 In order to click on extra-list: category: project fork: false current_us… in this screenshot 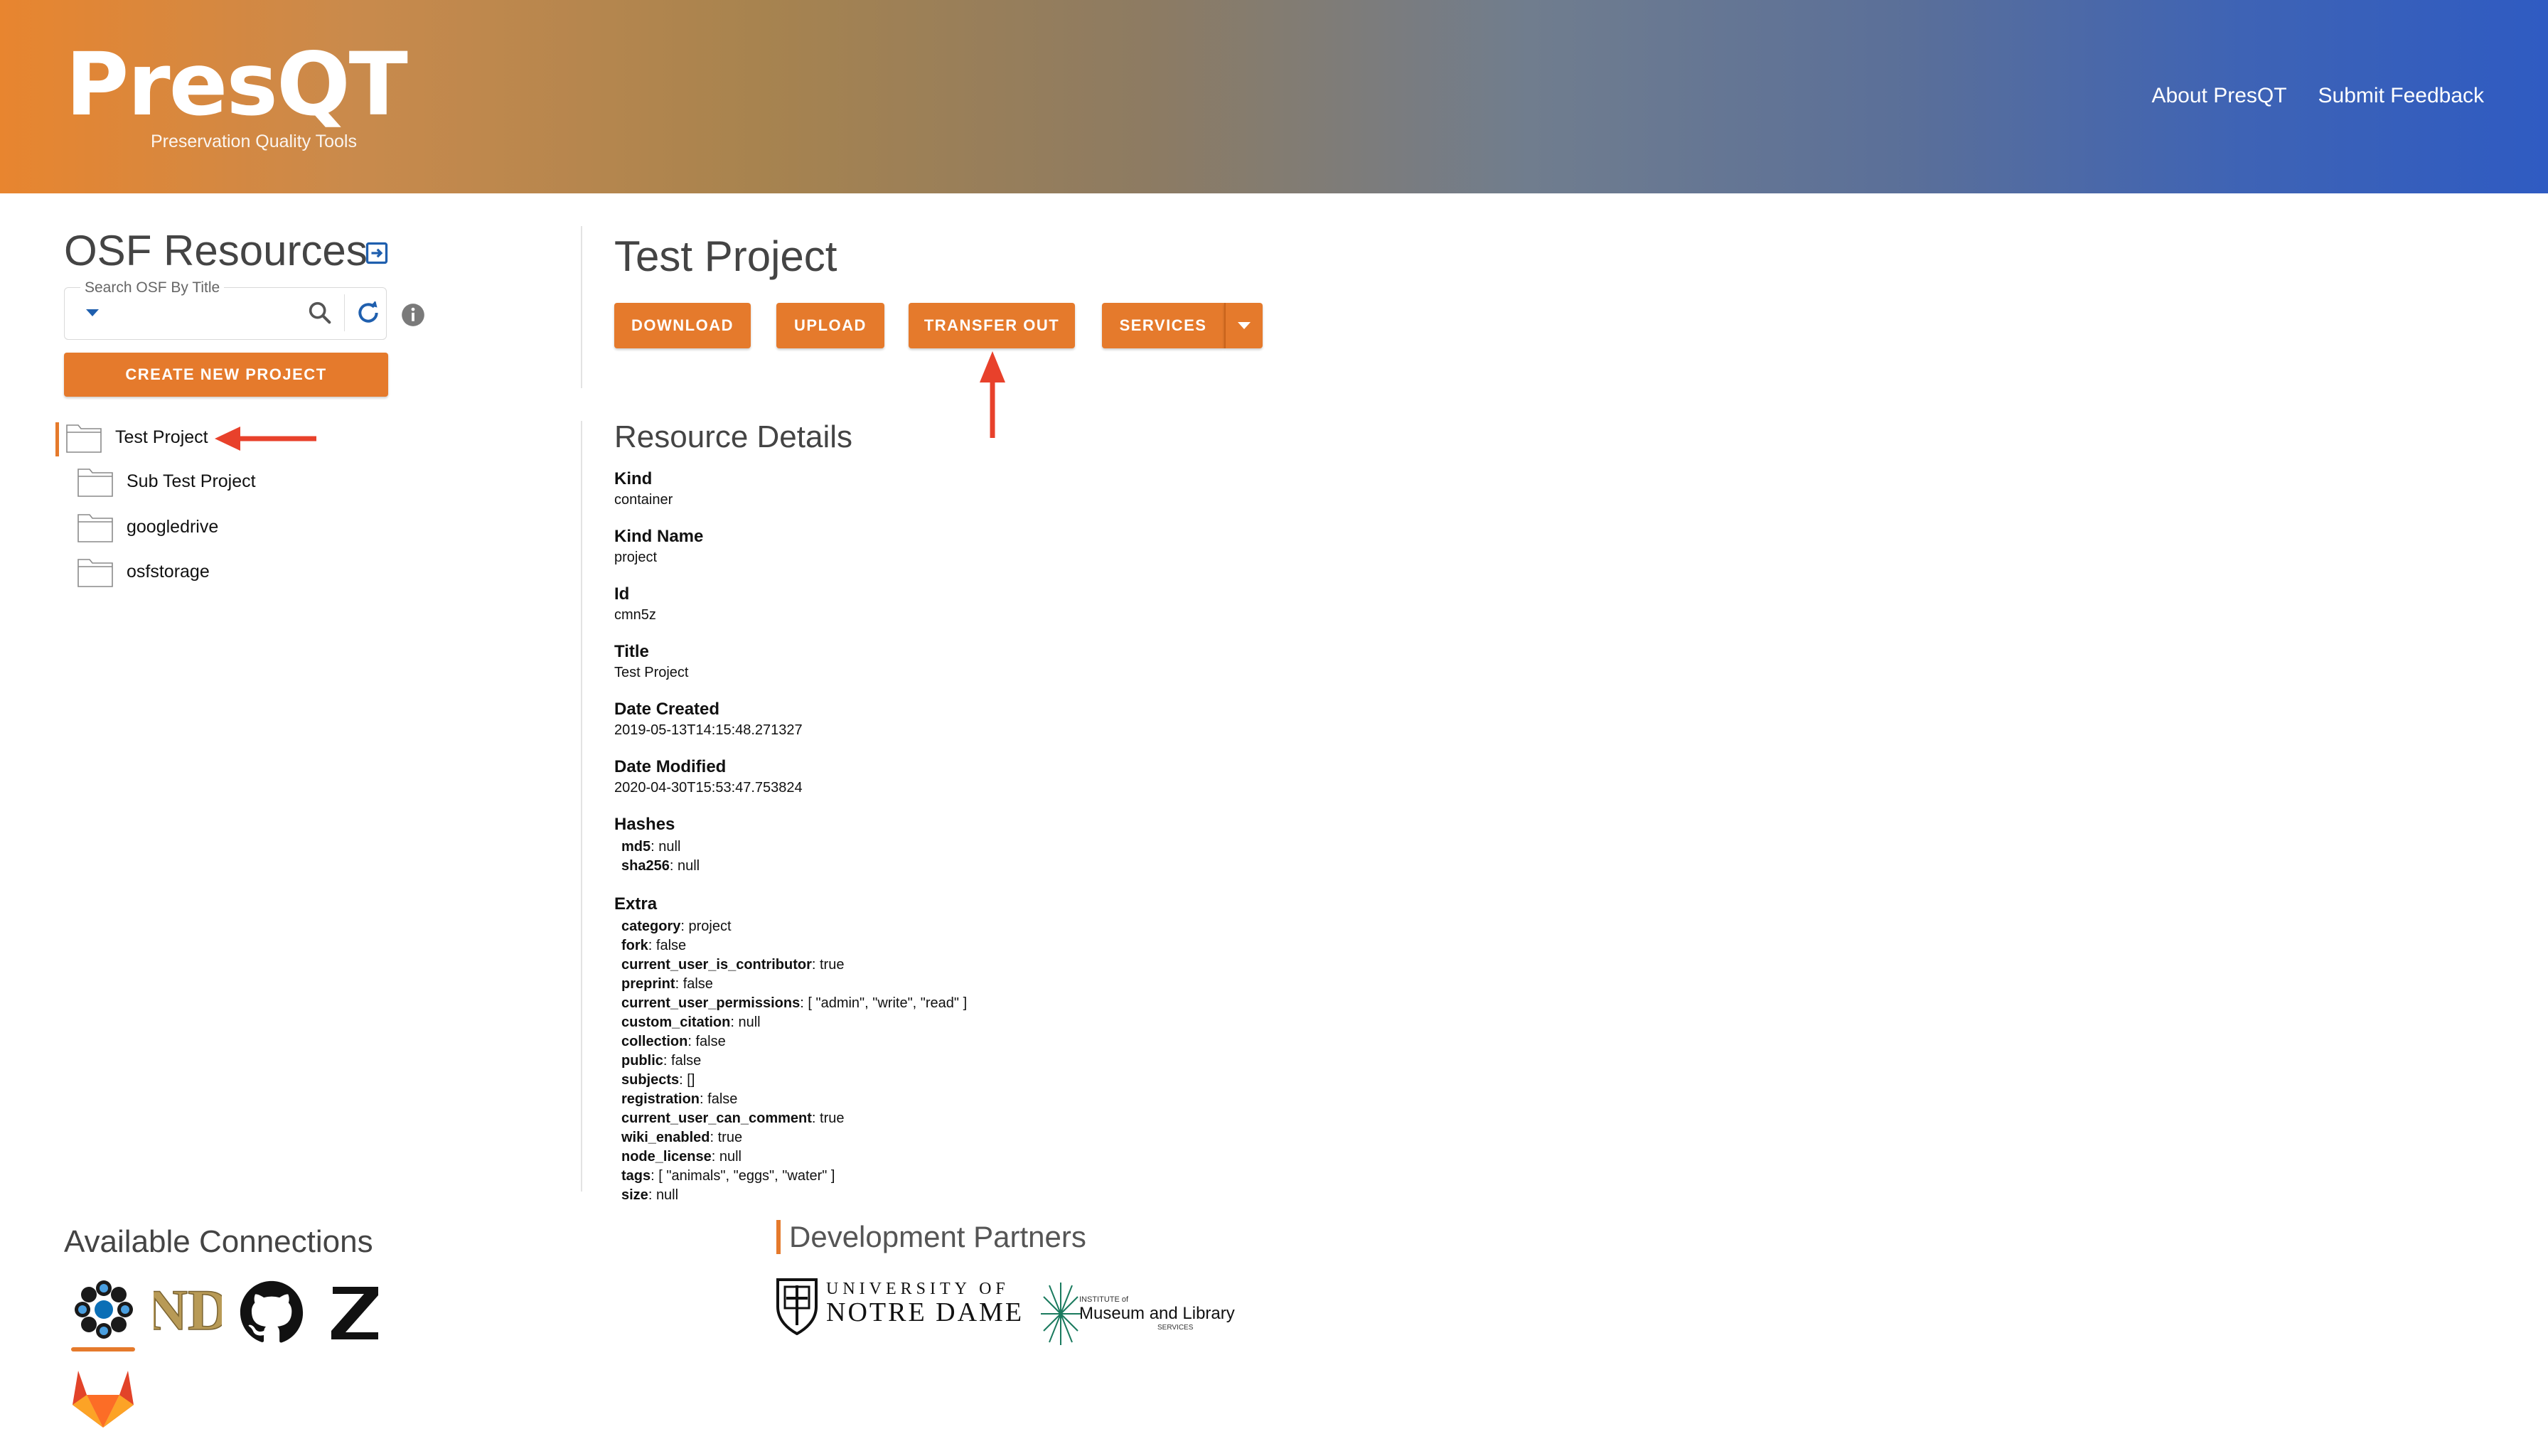, I will do `click(1005, 1061)`.